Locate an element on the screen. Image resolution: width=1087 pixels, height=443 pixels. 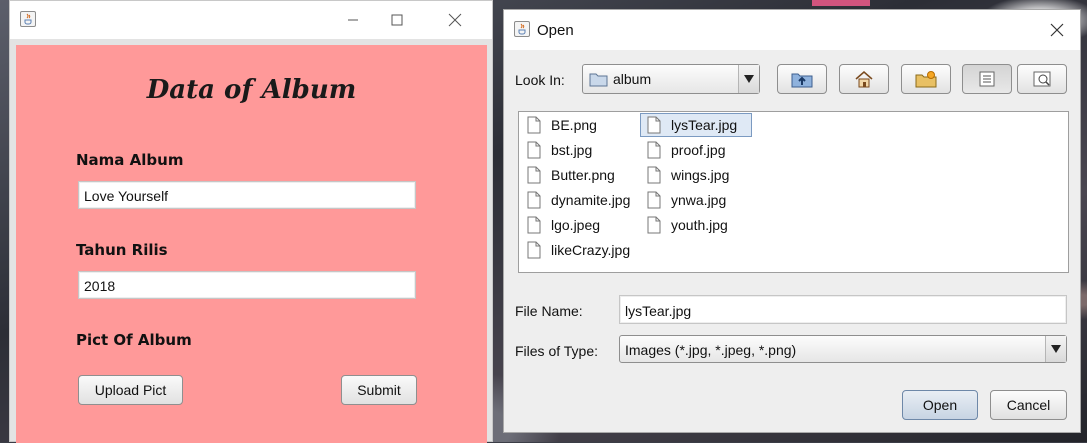
close-button is located at coordinates (455, 20).